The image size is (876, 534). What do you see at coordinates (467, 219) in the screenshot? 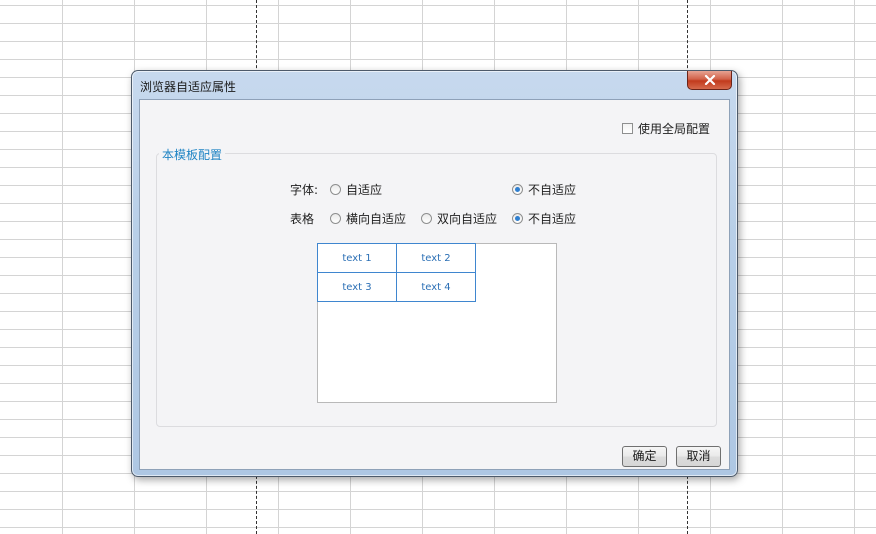
I see `radio-label: 双向自适应` at bounding box center [467, 219].